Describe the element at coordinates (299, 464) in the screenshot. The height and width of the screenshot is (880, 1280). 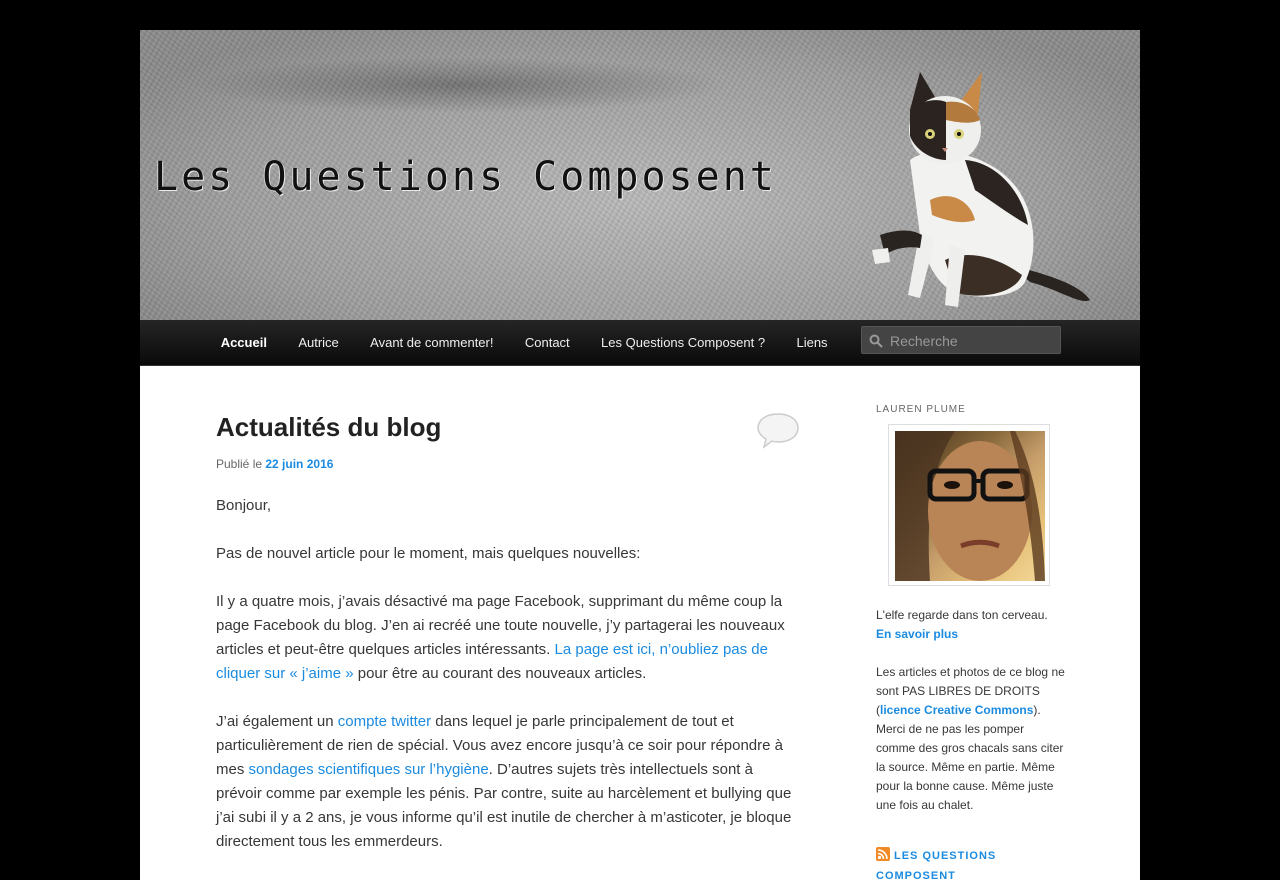
I see `post-date-link: 22 juin 2016` at that location.